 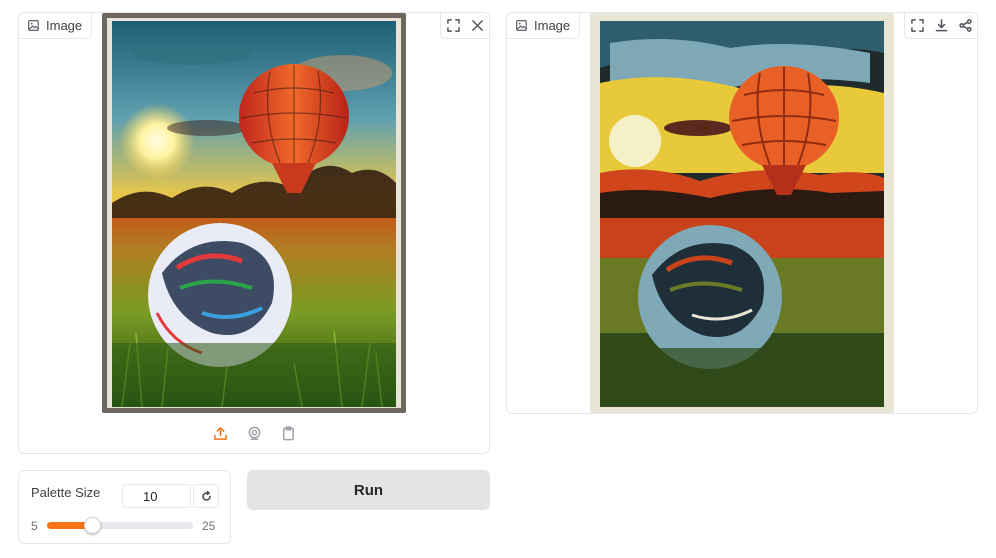 I want to click on image-source-bar, so click(x=254, y=433).